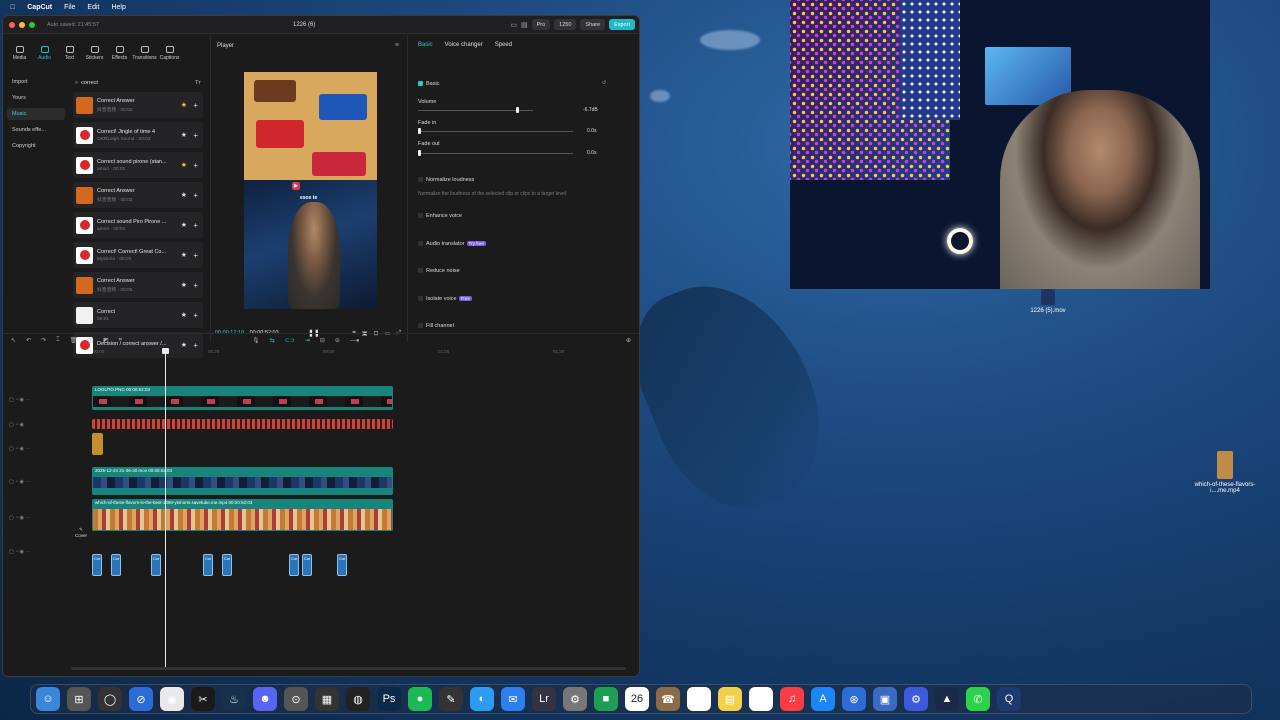  I want to click on translator-checkbox, so click(420, 244).